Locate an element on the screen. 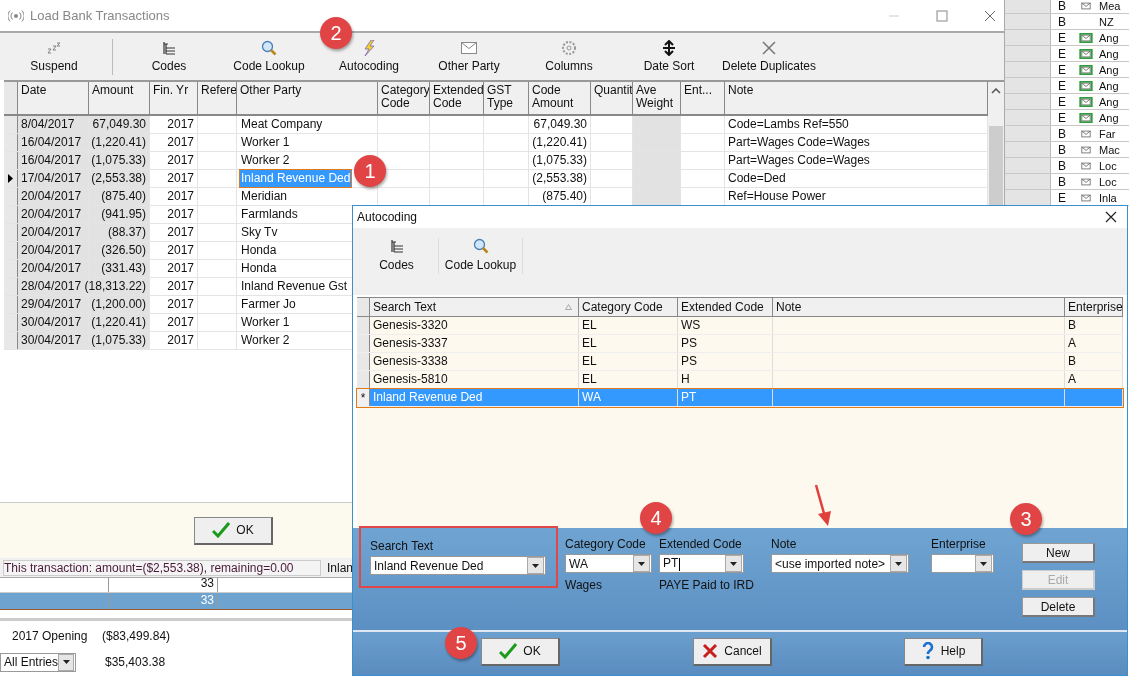 Image resolution: width=1129 pixels, height=676 pixels. column-header: Search Text is located at coordinates (474, 307).